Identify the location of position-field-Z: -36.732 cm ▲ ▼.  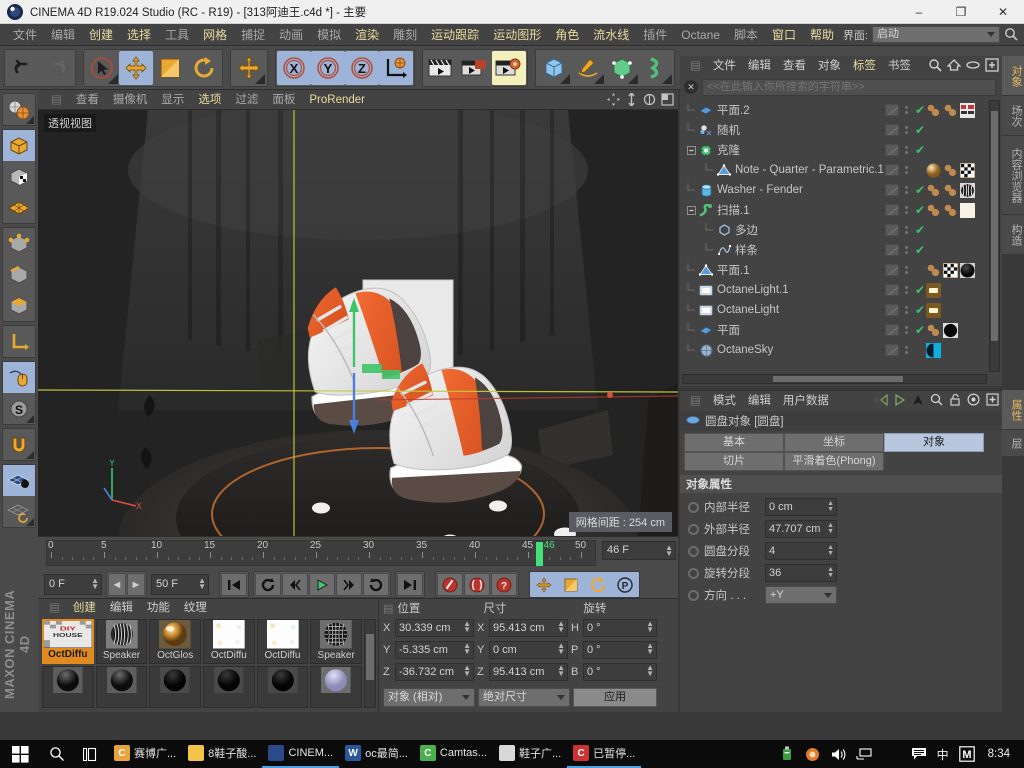
(434, 672).